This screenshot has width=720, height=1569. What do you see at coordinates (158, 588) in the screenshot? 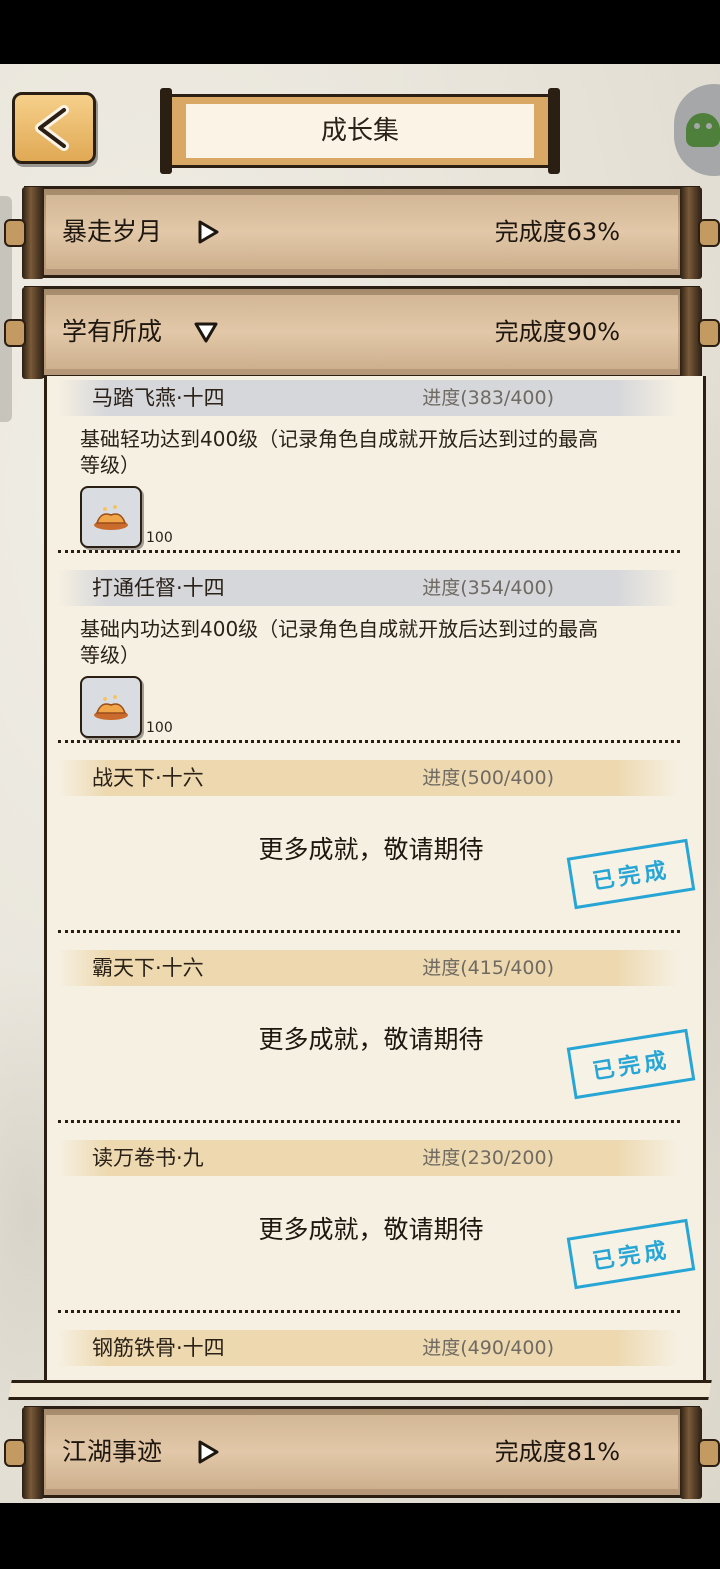
I see `achievement-name: 打通任督·十四` at bounding box center [158, 588].